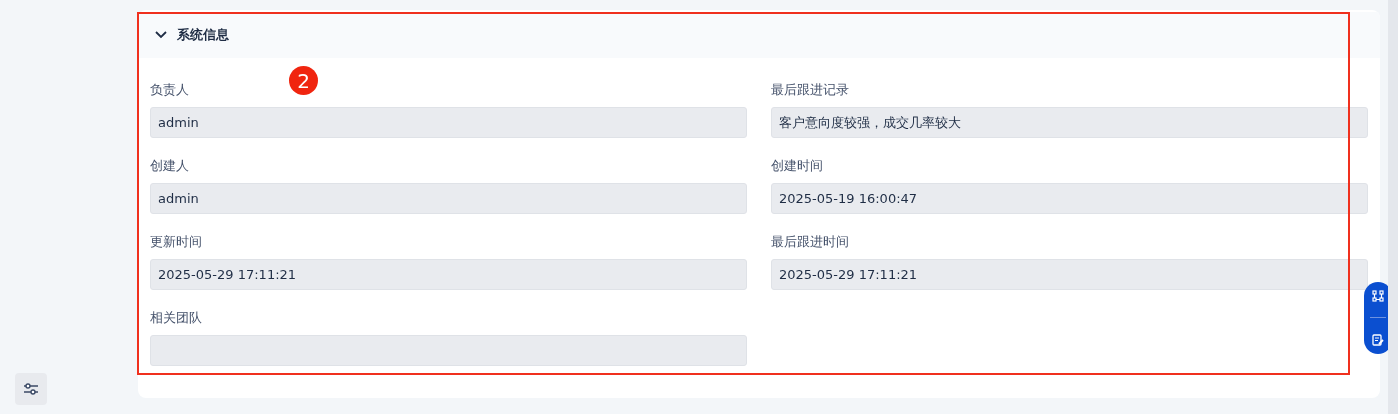 Image resolution: width=1398 pixels, height=414 pixels. What do you see at coordinates (176, 242) in the screenshot?
I see `field-label: 更新时间` at bounding box center [176, 242].